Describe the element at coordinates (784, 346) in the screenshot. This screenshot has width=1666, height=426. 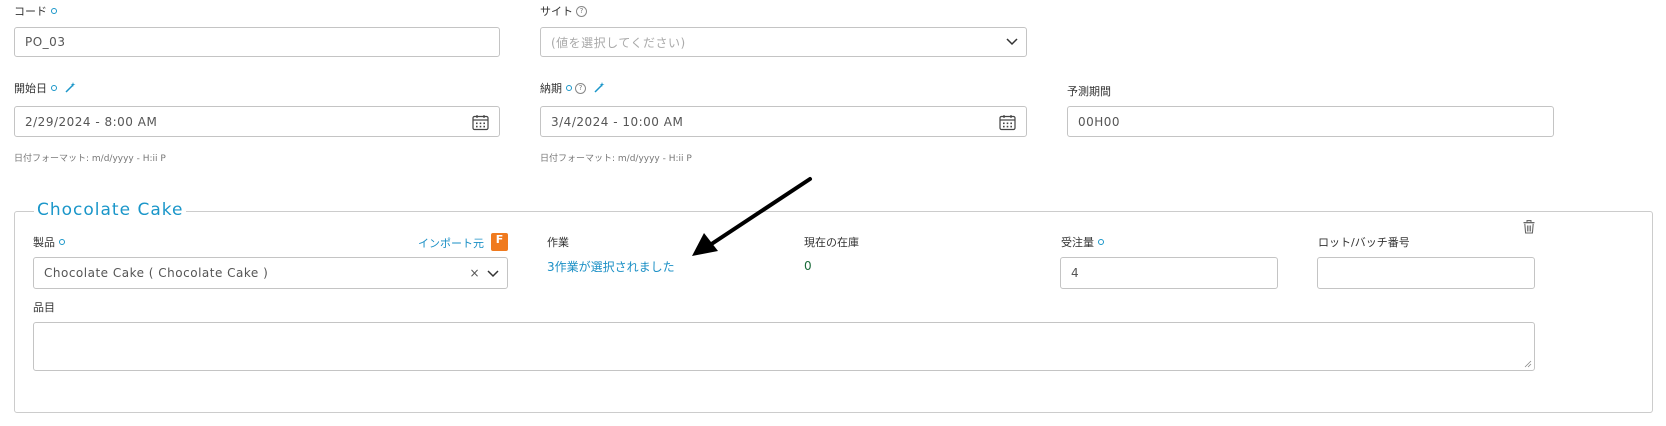
I see `items-textarea` at that location.